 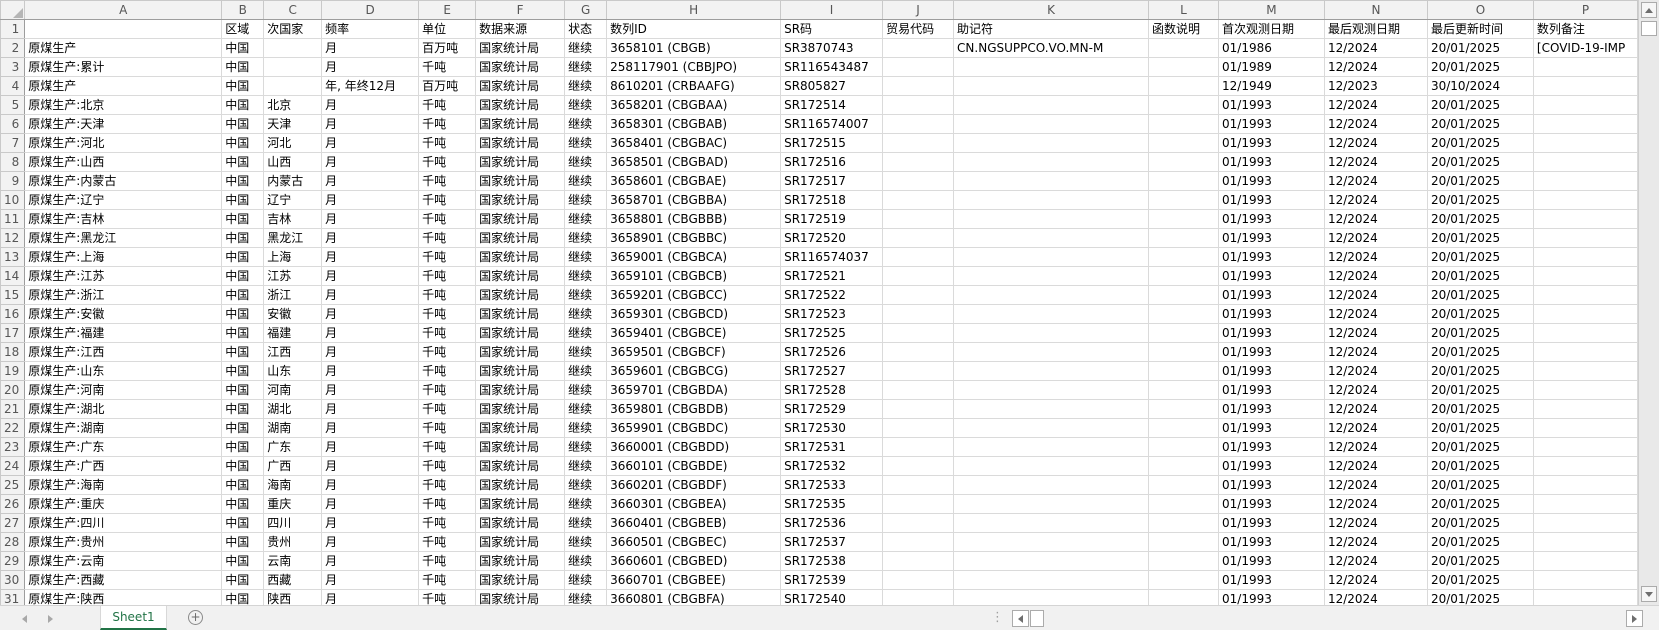 I want to click on cell-N27: 12/2024, so click(x=1375, y=523).